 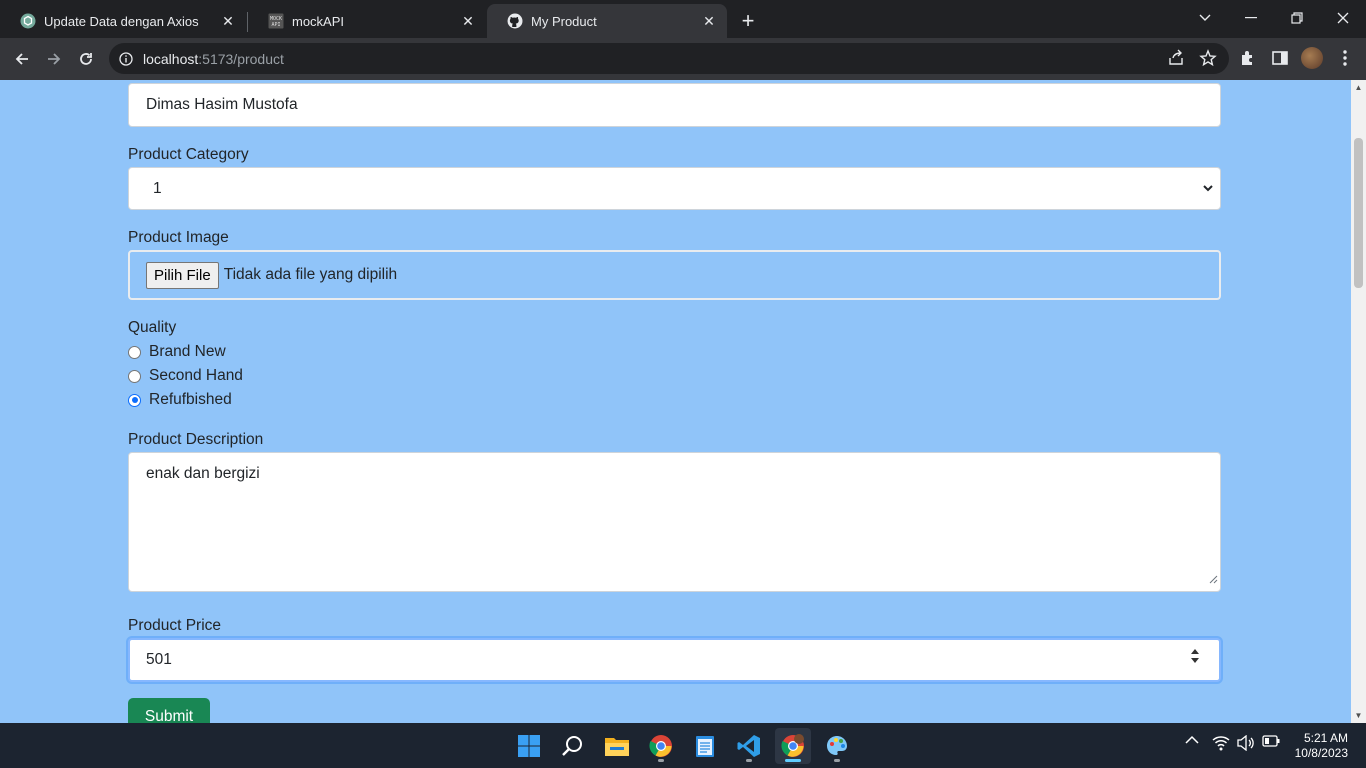 I want to click on radio-label: Refufbished, so click(x=190, y=399).